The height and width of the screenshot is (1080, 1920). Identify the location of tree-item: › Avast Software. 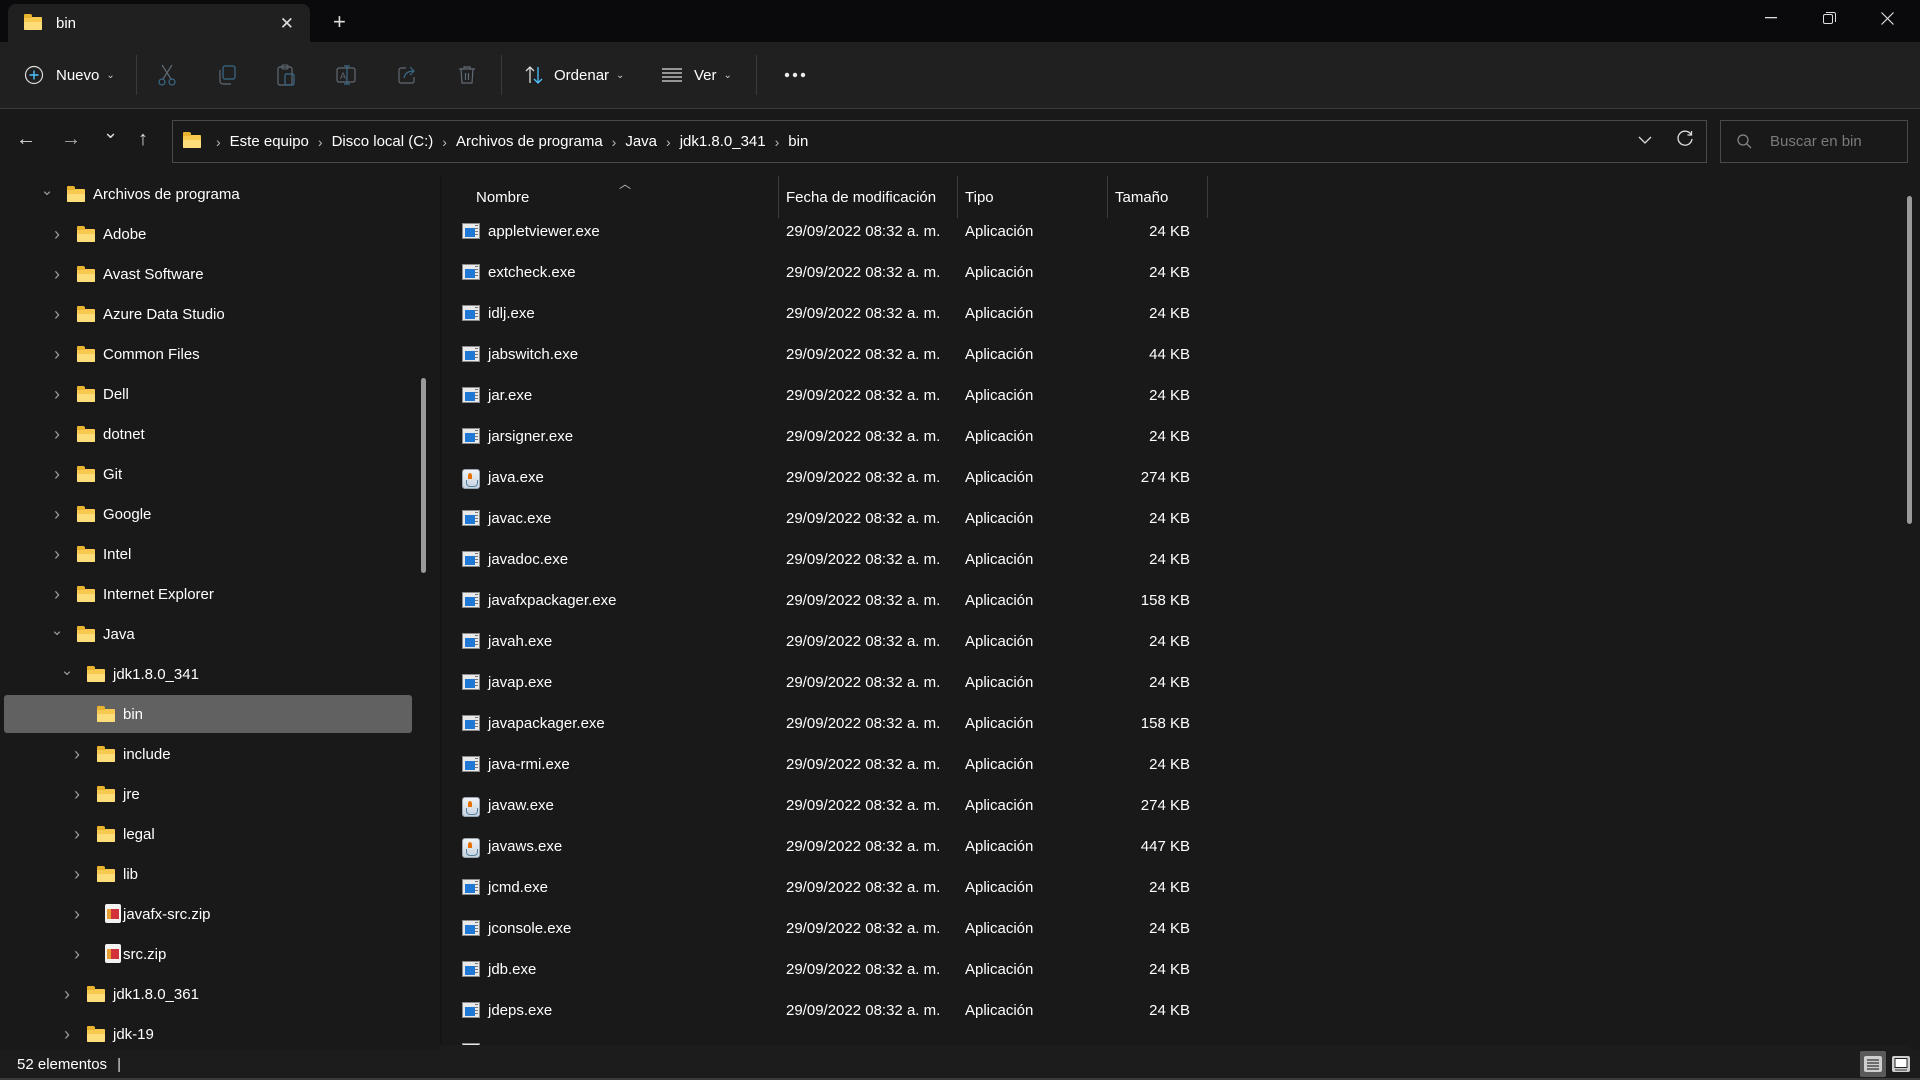
(208, 274).